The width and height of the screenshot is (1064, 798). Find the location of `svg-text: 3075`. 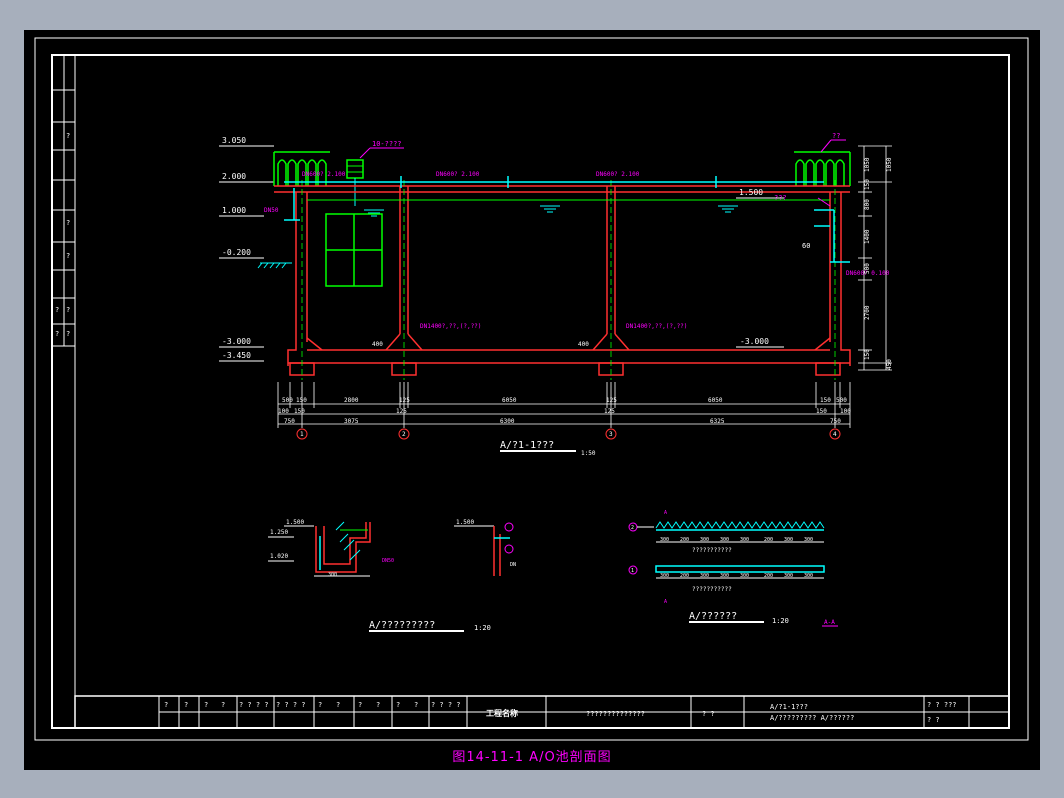

svg-text: 3075 is located at coordinates (351, 421).